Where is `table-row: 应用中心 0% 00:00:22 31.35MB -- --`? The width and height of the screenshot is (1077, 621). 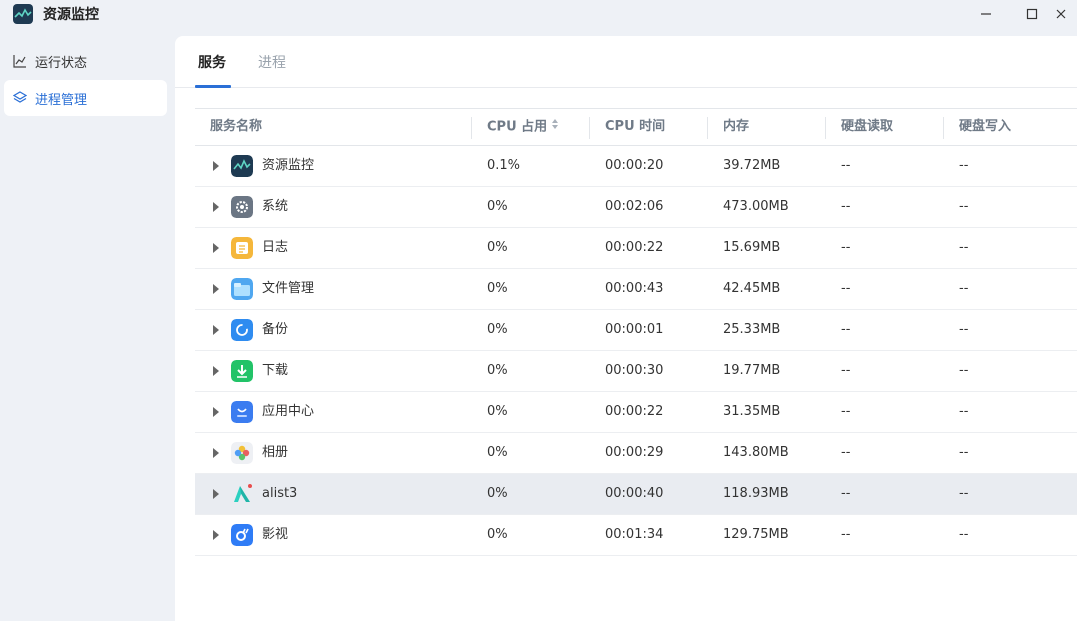
table-row: 应用中心 0% 00:00:22 31.35MB -- -- is located at coordinates (636, 412).